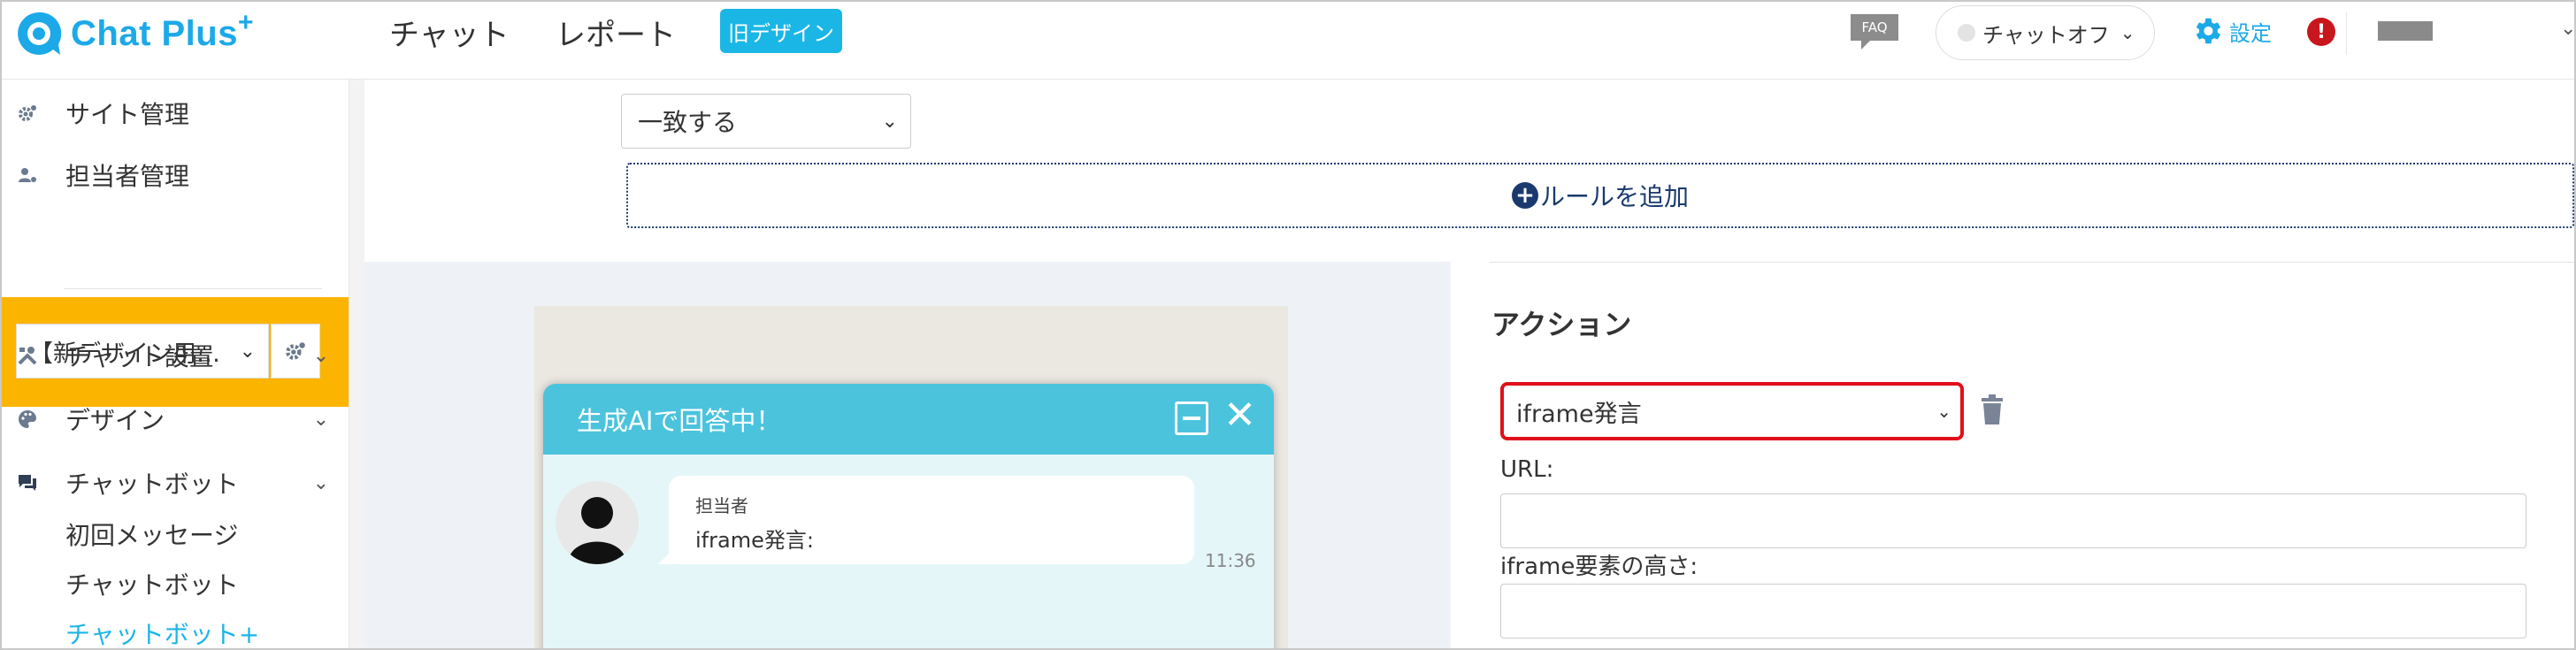 The image size is (2576, 650). I want to click on chatplus-logo: Chat Plus+, so click(134, 33).